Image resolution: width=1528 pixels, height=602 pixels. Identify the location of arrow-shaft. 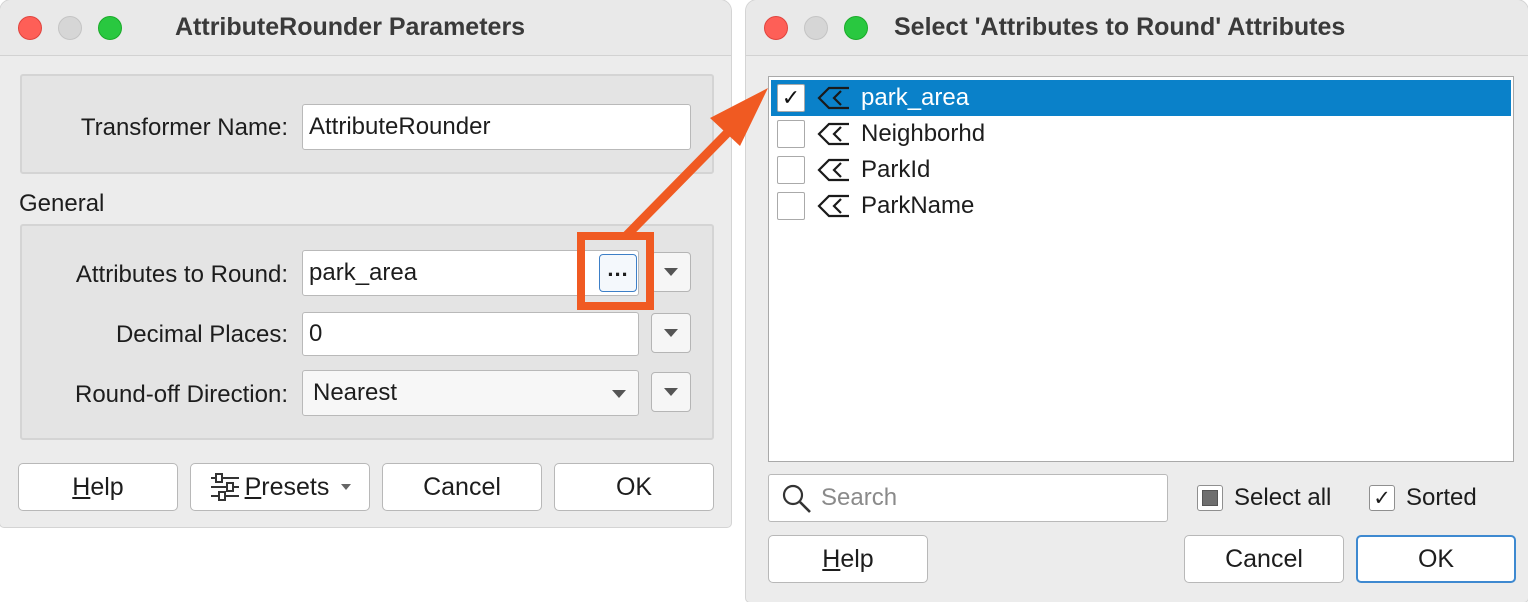
(683, 178).